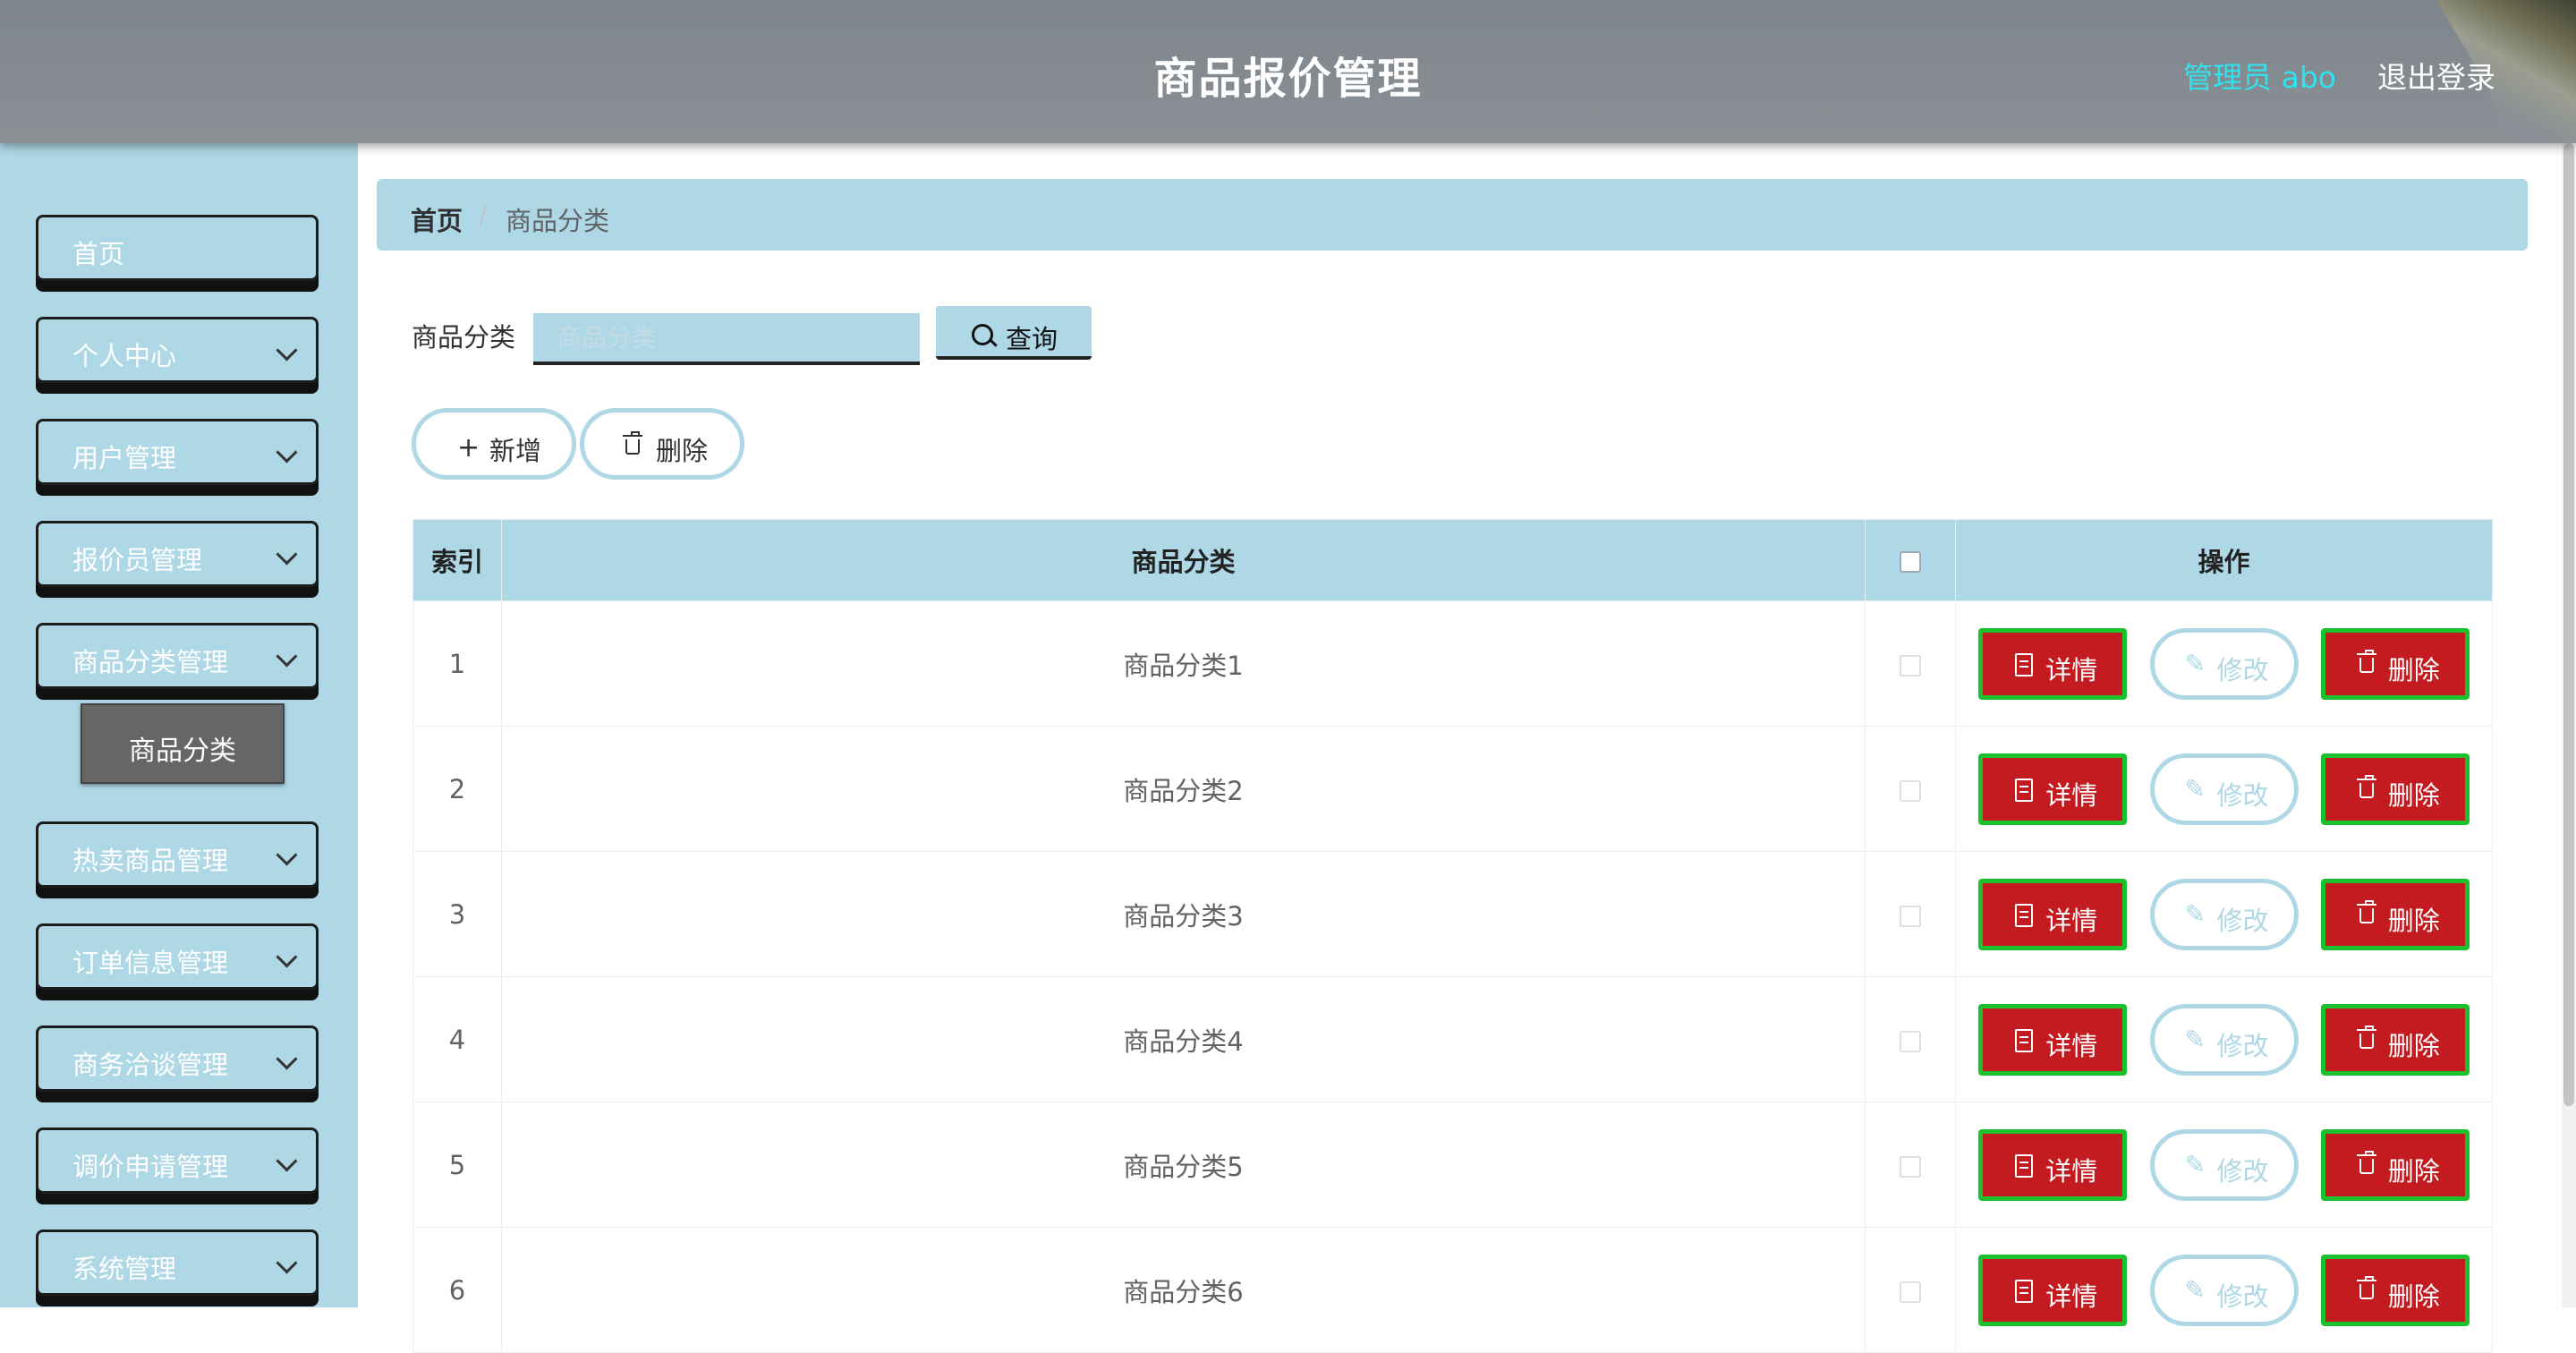 This screenshot has width=2576, height=1353. What do you see at coordinates (177, 248) in the screenshot?
I see `sidebar-item-home: 首页` at bounding box center [177, 248].